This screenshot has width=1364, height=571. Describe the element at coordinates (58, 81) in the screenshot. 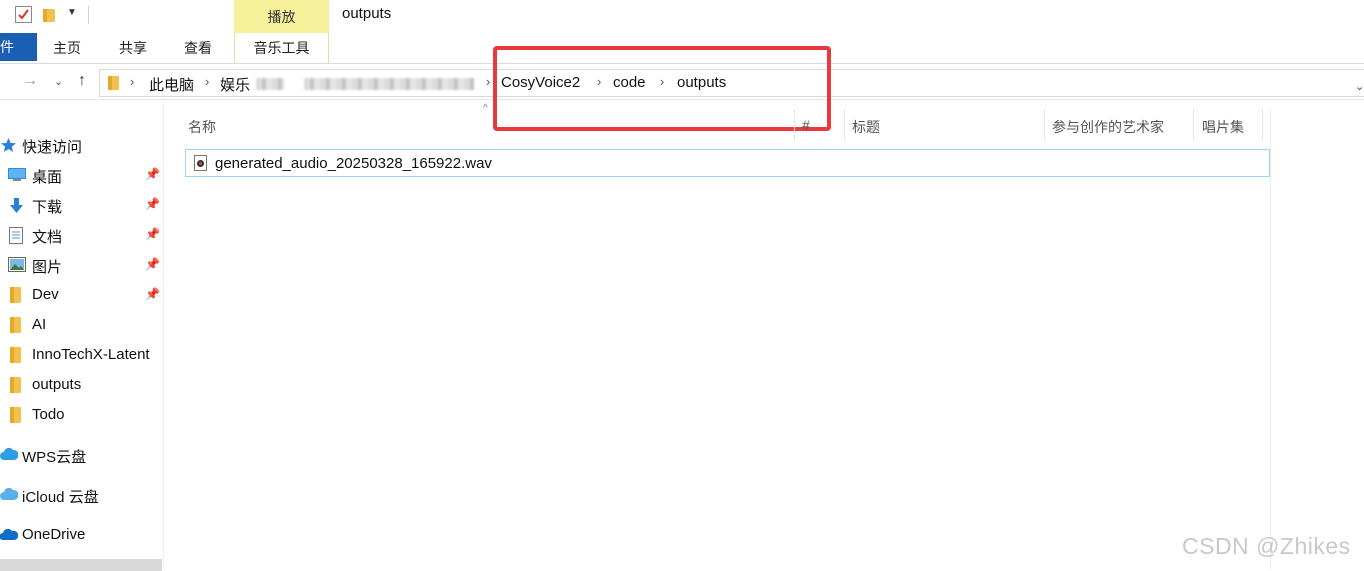

I see `recent-dropdown-icon: ⌄` at that location.